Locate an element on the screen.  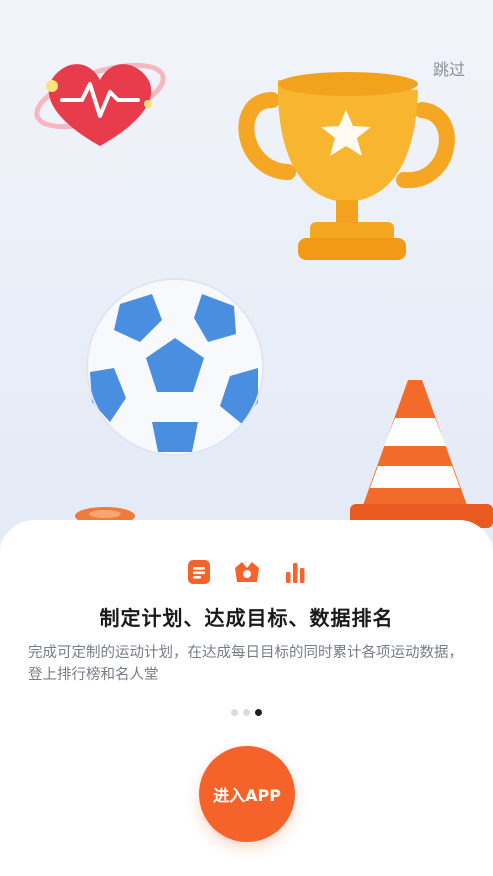
page-indicator is located at coordinates (246, 712).